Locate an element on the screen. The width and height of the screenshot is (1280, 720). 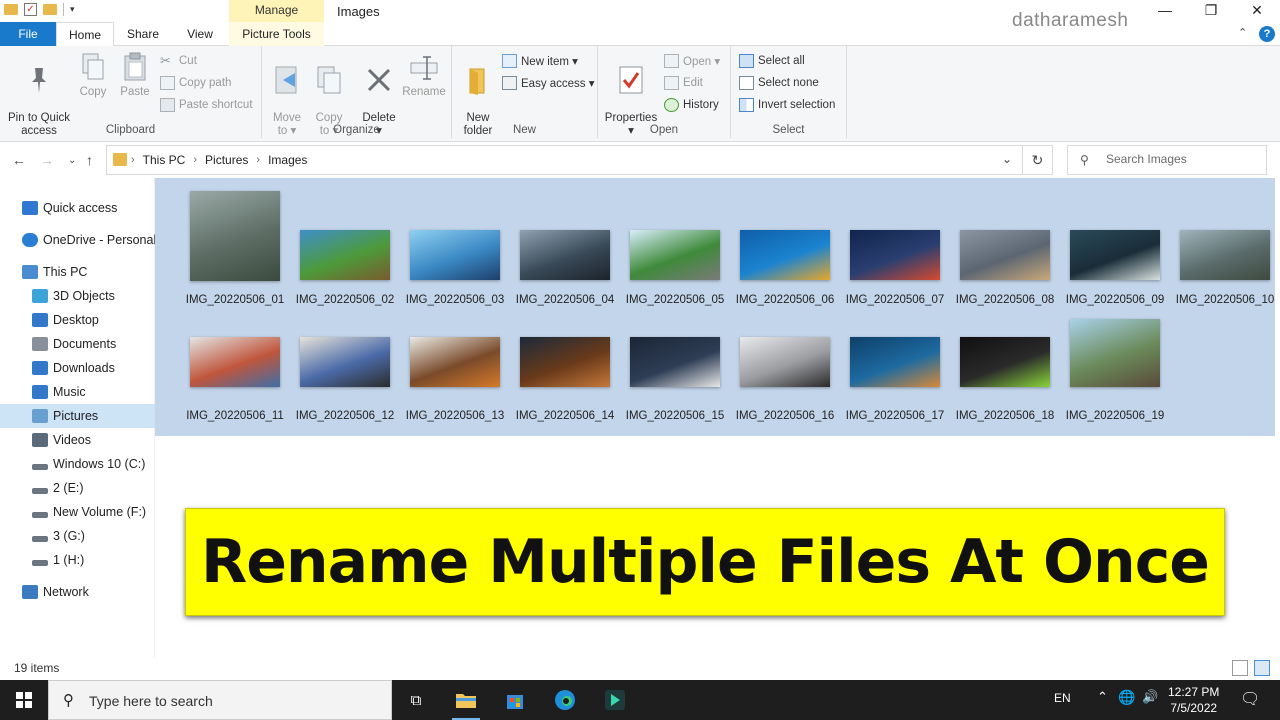
search-input is located at coordinates (1181, 159).